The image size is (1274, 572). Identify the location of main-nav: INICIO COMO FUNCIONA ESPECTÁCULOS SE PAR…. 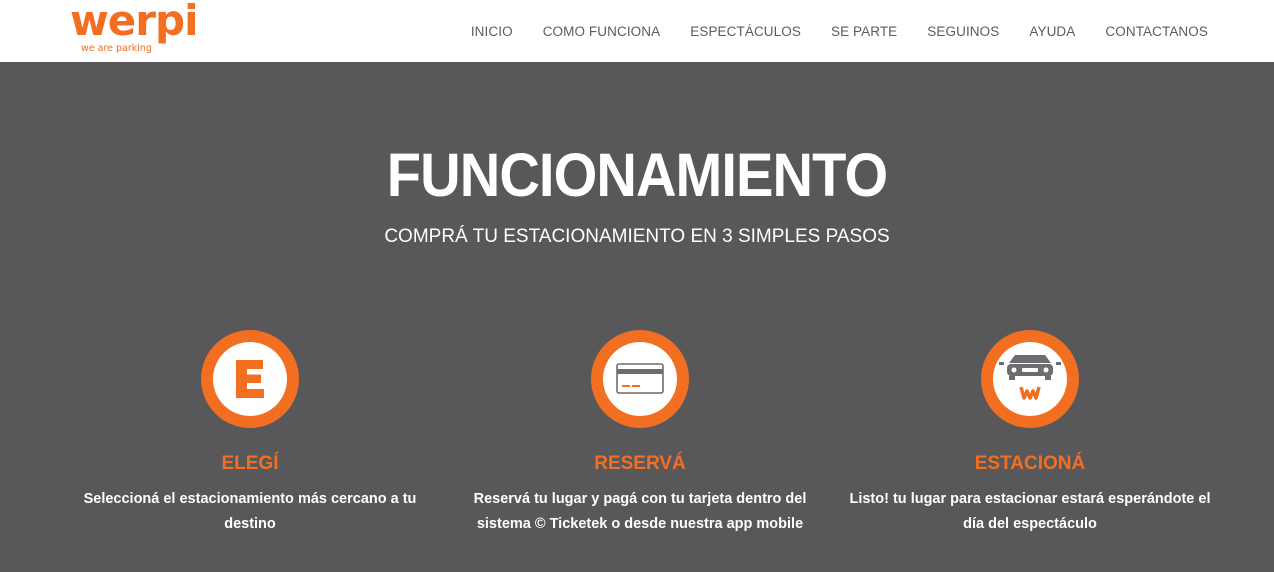
(839, 31).